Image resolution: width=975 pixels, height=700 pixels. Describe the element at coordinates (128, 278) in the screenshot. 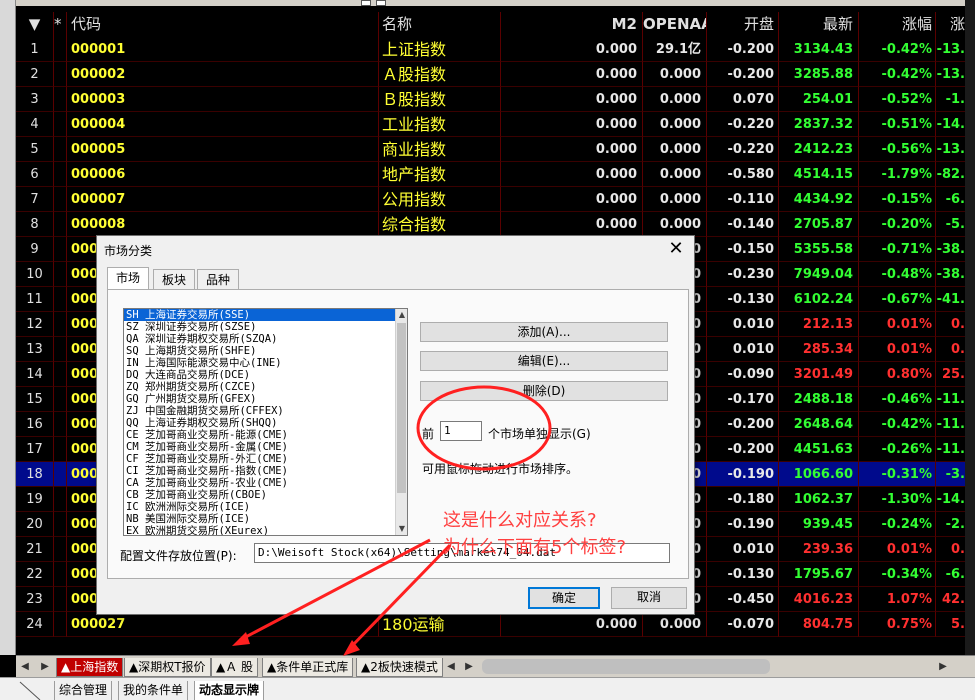

I see `tab-market: 市场` at that location.